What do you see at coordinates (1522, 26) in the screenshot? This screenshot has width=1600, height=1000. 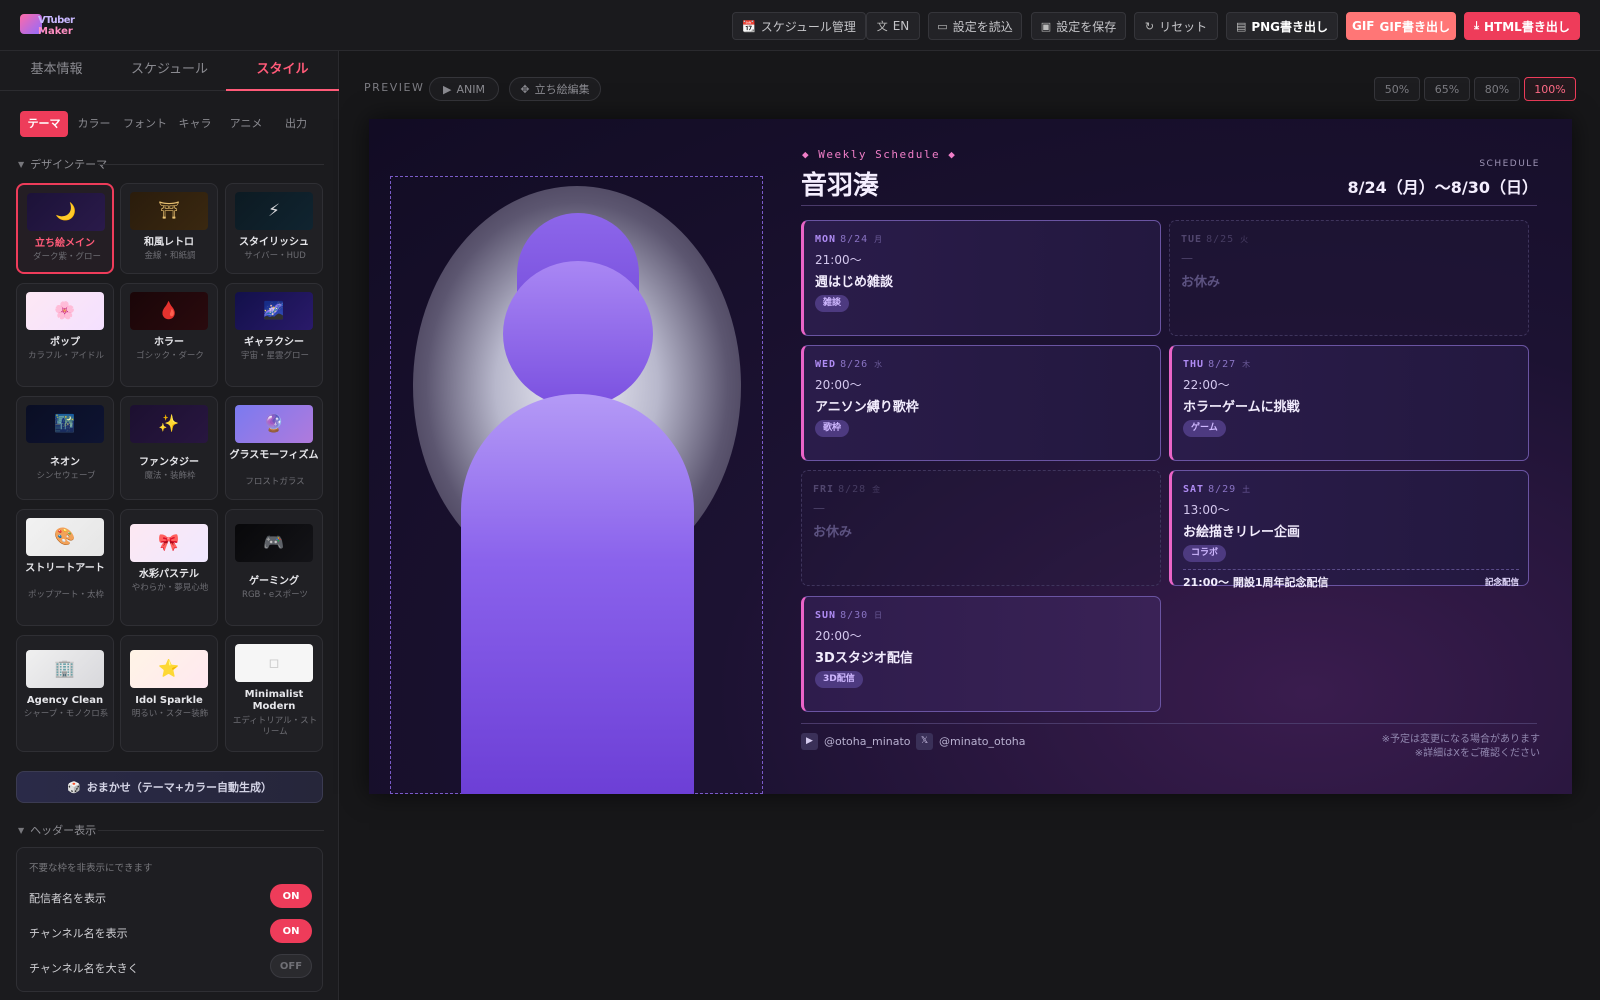 I see `html-export-button: ⤓ HTML書き出し` at bounding box center [1522, 26].